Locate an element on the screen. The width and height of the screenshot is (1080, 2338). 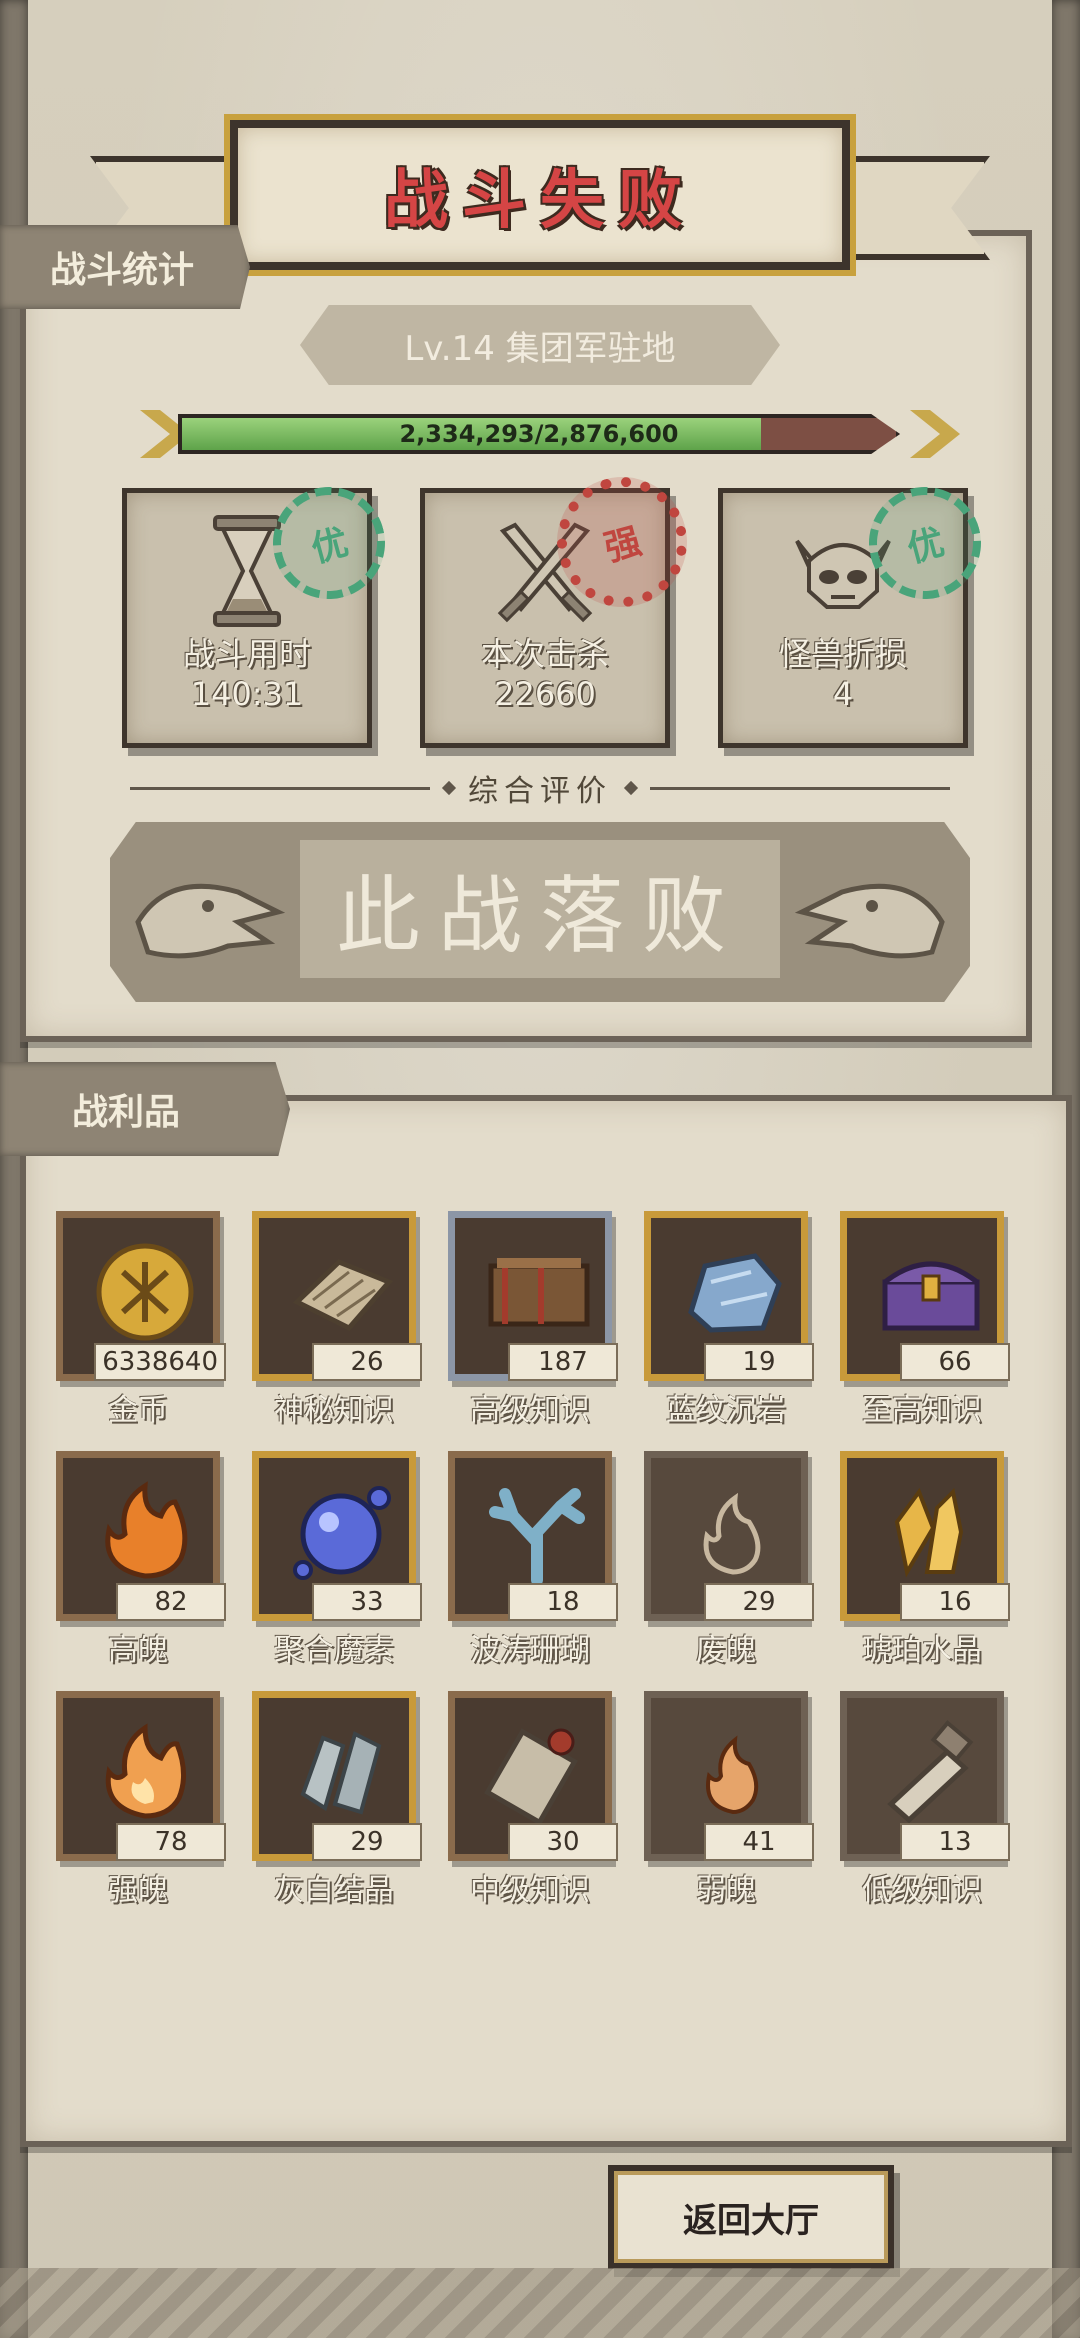
scroll-icon is located at coordinates (531, 1777).